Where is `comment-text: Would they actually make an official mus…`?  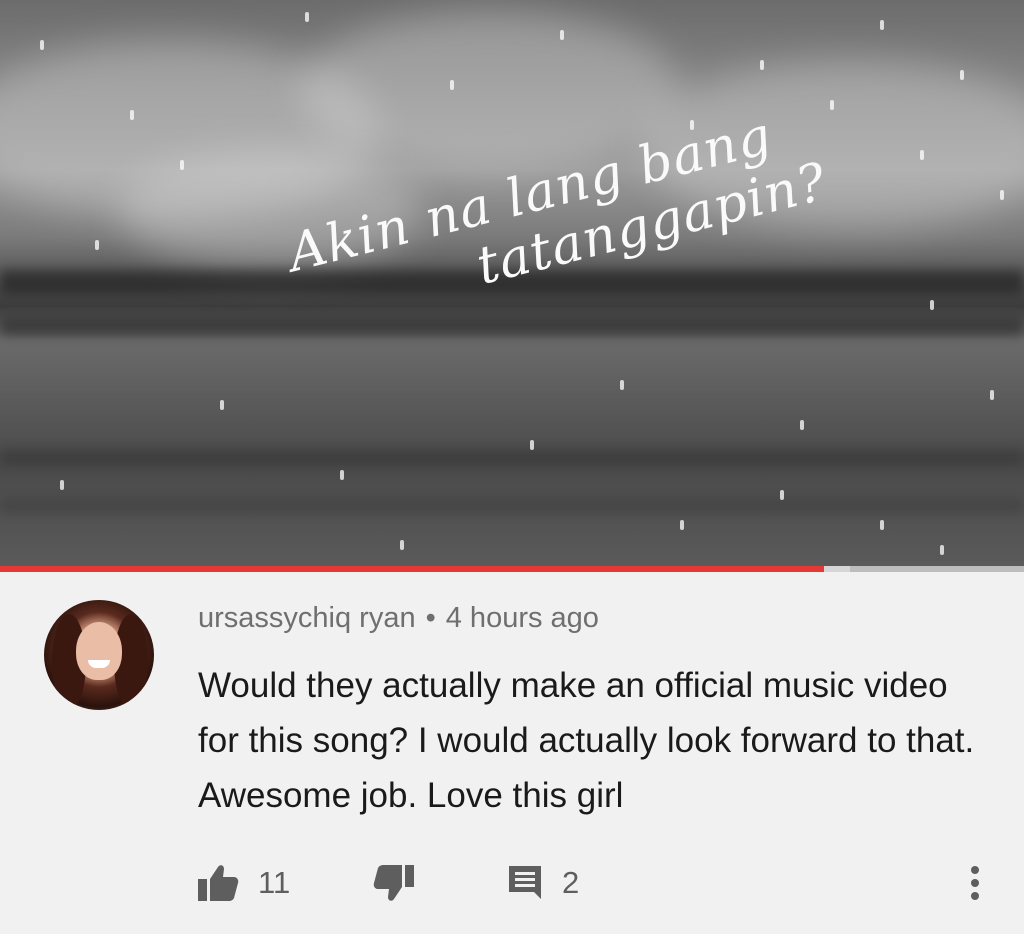 comment-text: Would they actually make an official mus… is located at coordinates (586, 740).